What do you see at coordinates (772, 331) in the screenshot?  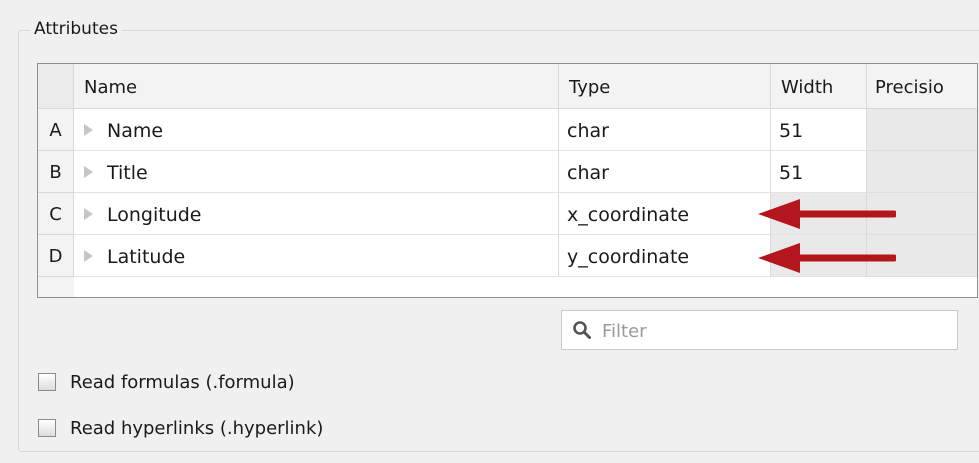 I see `filter-input` at bounding box center [772, 331].